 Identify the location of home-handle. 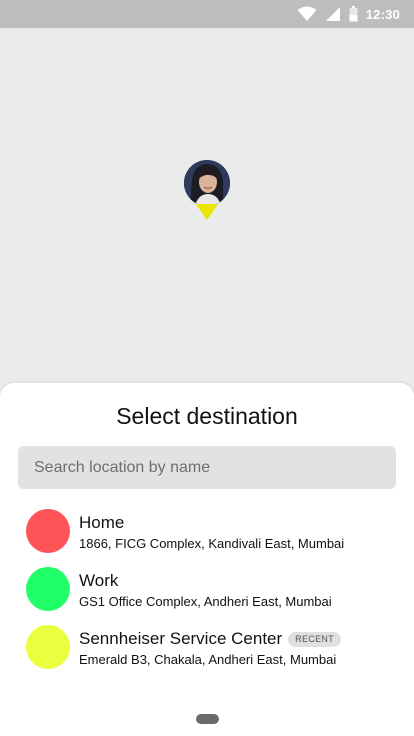
(207, 719).